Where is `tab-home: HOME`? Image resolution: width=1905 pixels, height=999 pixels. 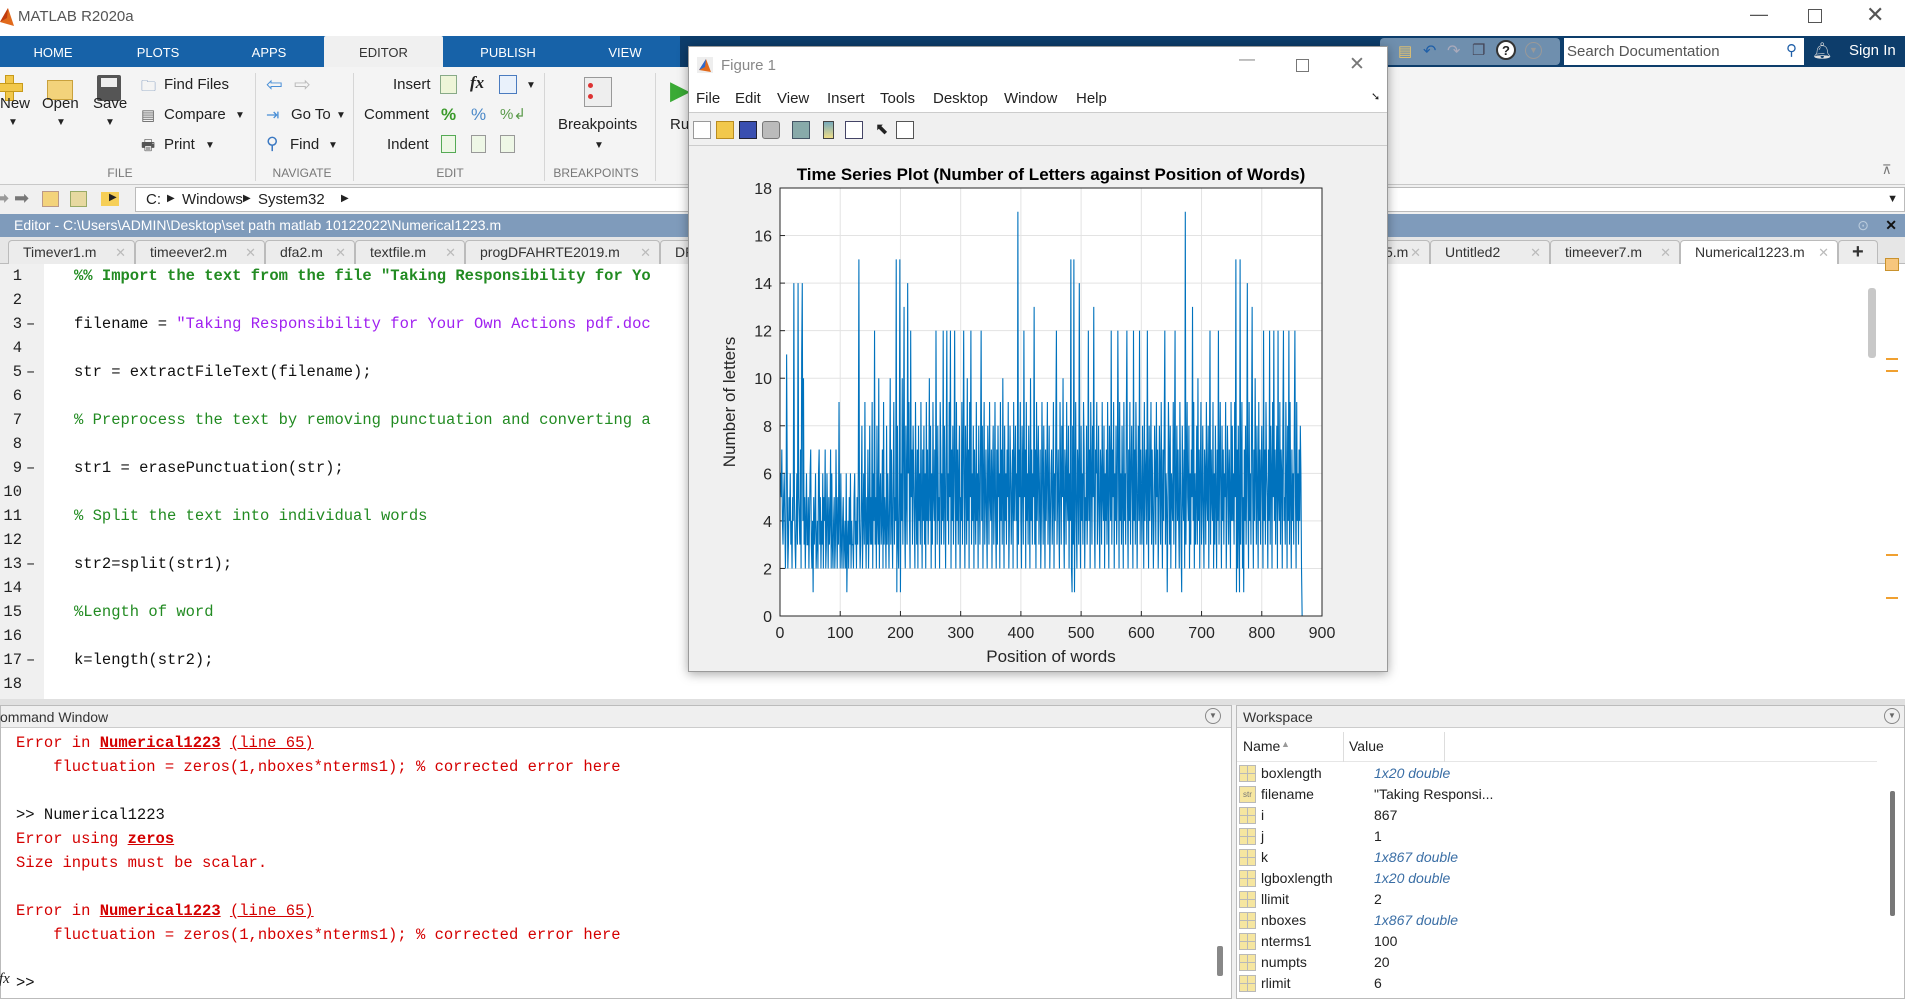 tab-home: HOME is located at coordinates (53, 51).